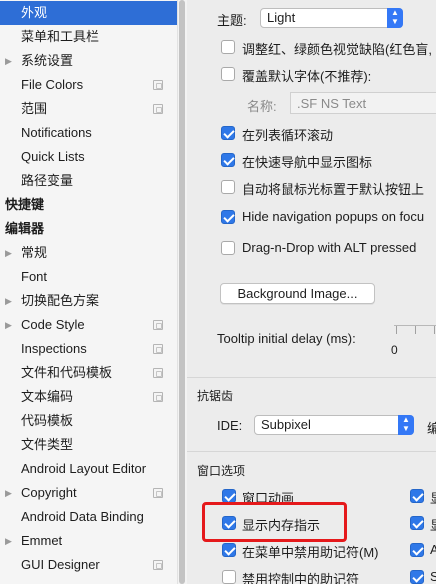 Image resolution: width=436 pixels, height=584 pixels. What do you see at coordinates (333, 189) in the screenshot?
I see `mouse-to-default-button-label: 自动将鼠标光标置于默认按钮上` at bounding box center [333, 189].